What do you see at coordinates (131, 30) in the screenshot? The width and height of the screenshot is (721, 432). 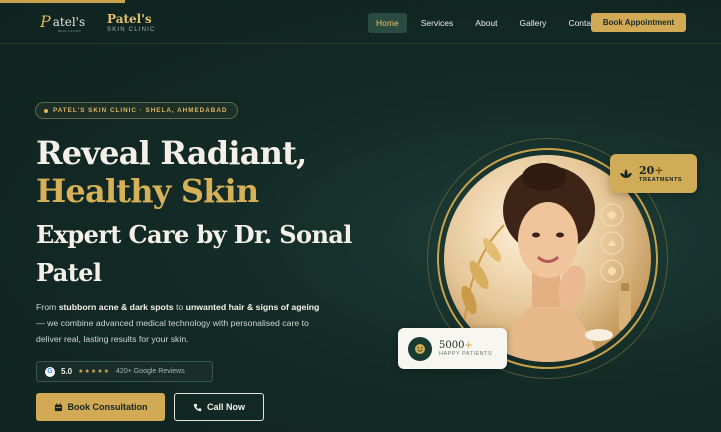 I see `brand-subtitle: SKIN CLINIC` at bounding box center [131, 30].